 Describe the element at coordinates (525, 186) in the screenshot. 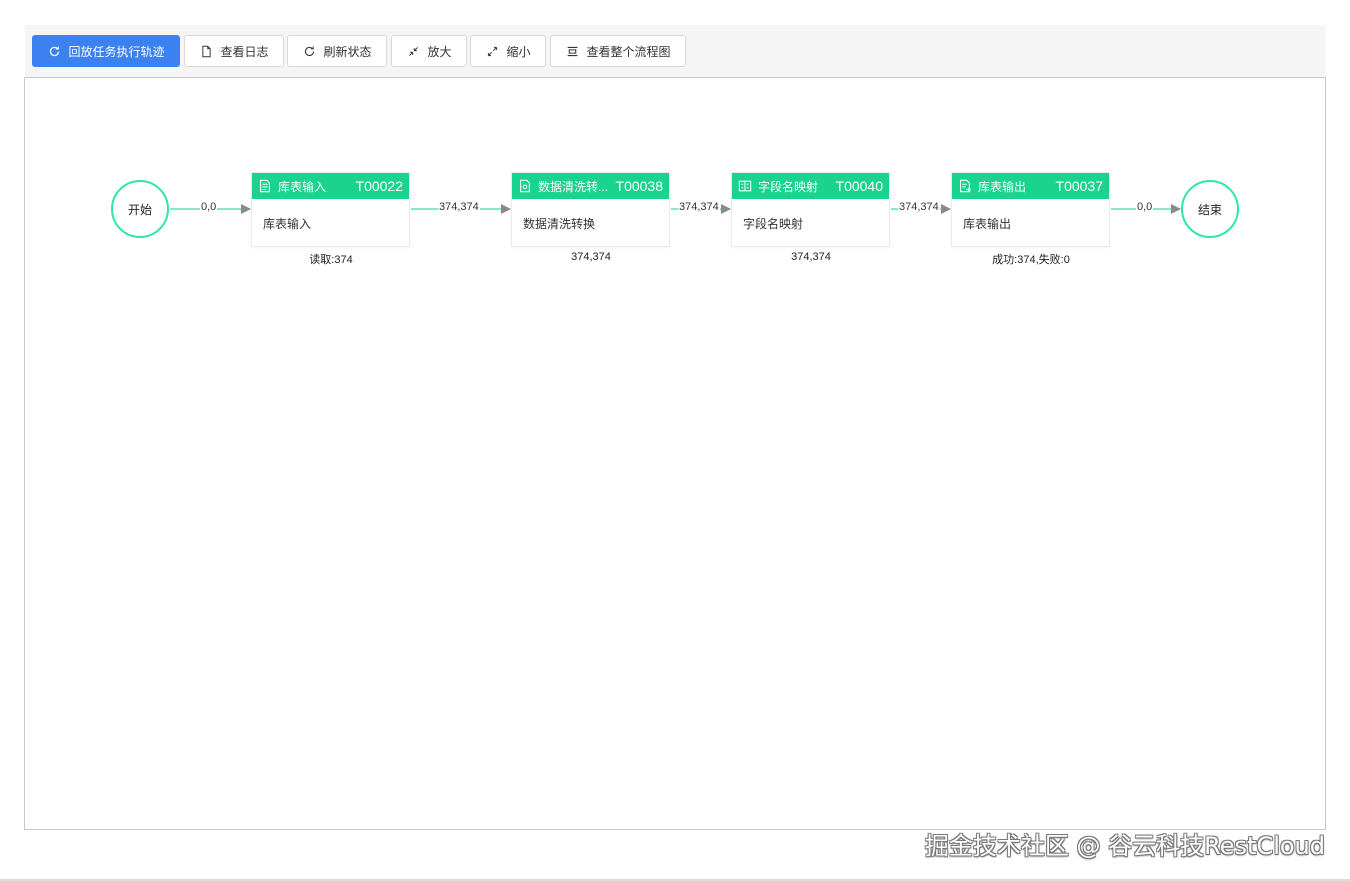

I see `data-clean-icon` at that location.